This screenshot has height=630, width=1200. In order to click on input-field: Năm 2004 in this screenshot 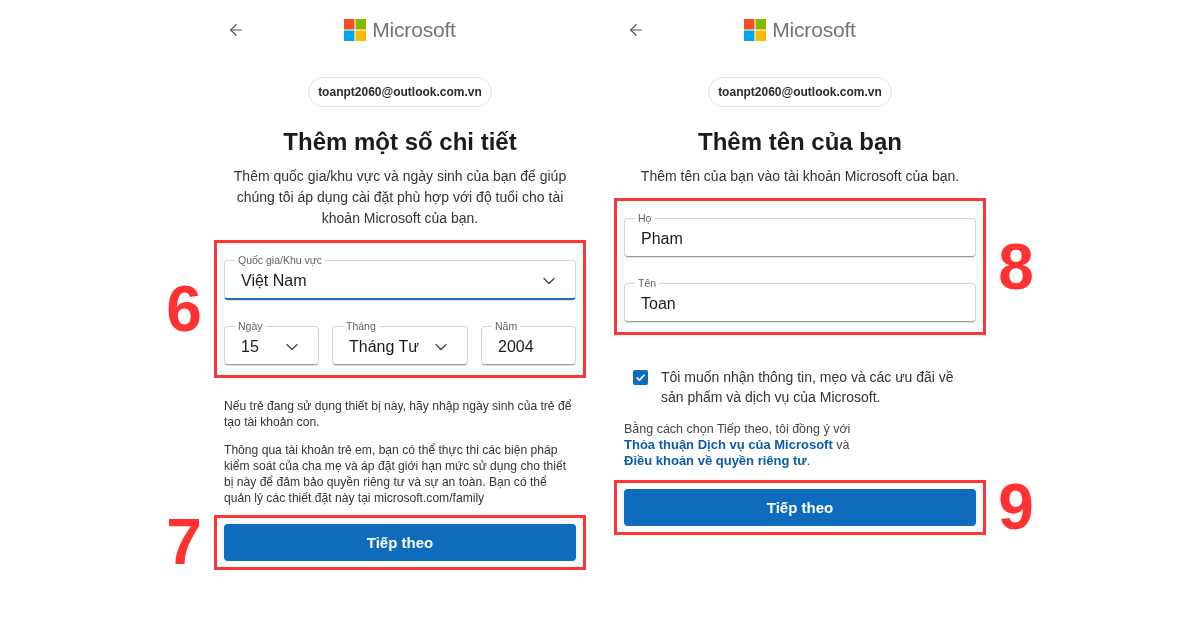, I will do `click(528, 342)`.